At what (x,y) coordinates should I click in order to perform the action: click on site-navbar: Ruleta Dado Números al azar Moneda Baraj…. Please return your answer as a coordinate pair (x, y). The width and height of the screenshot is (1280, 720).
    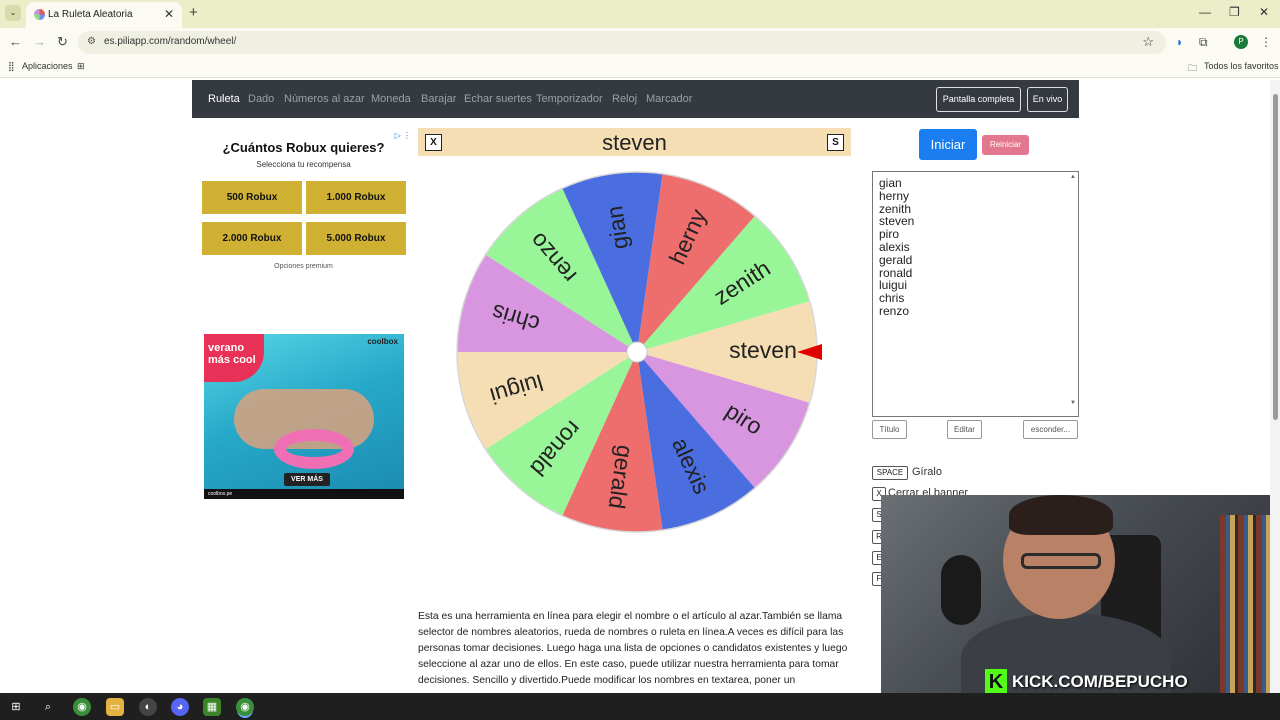
    Looking at the image, I should click on (635, 99).